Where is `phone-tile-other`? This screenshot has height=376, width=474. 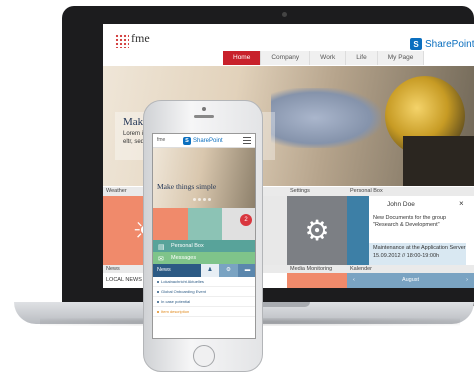 phone-tile-other is located at coordinates (238, 224).